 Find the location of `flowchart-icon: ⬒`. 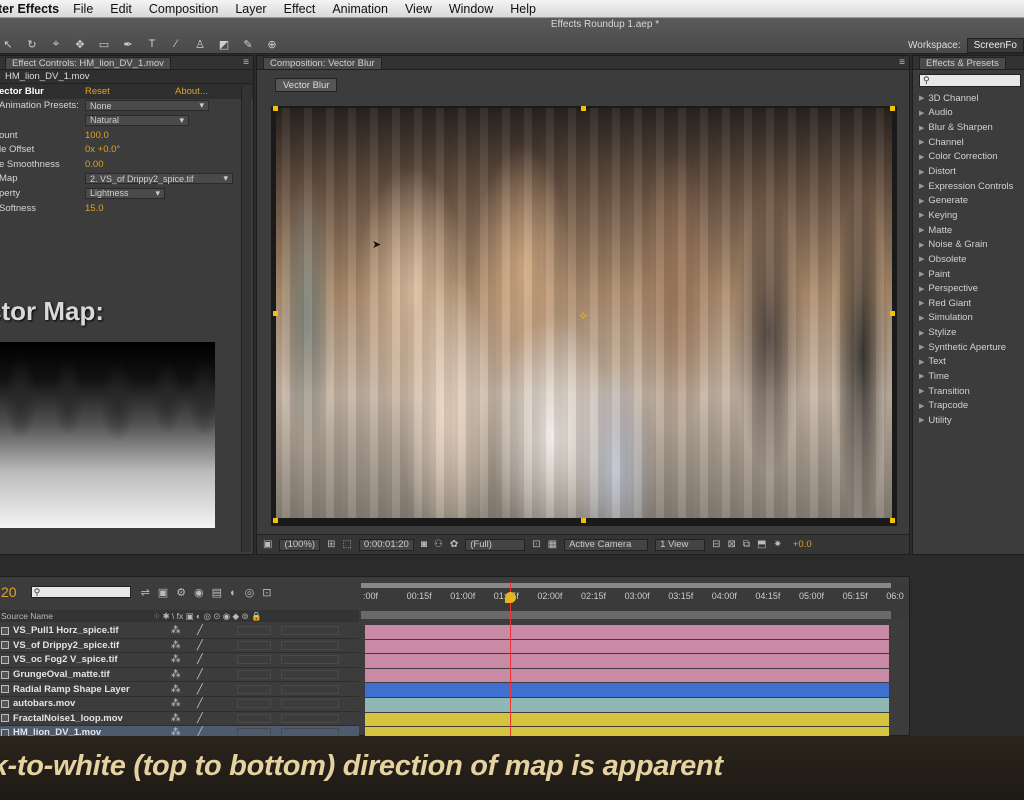

flowchart-icon: ⬒ is located at coordinates (761, 544).